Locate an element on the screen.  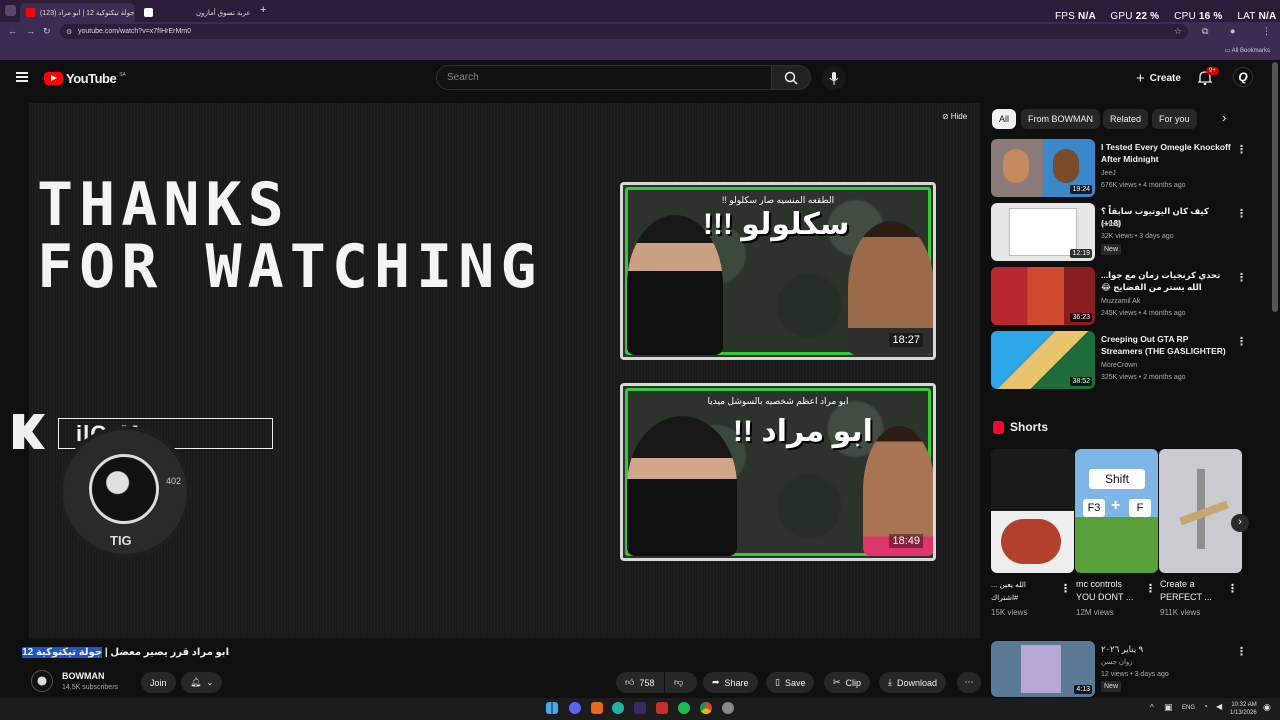
tab-amazon-cart: عربة تسوق أمازون × is located at coordinates (207, 12).